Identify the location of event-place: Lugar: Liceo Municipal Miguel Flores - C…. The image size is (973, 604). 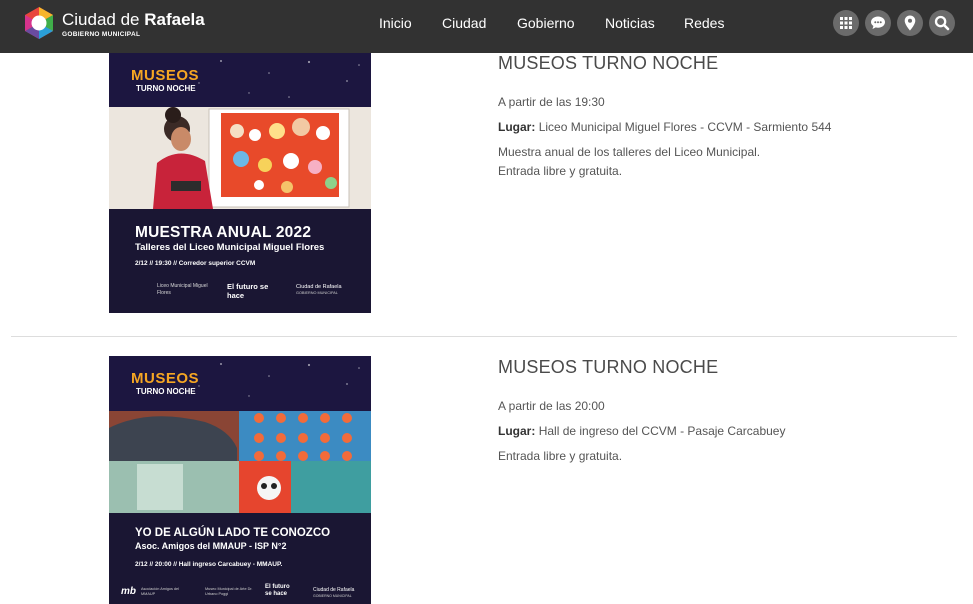
(664, 127).